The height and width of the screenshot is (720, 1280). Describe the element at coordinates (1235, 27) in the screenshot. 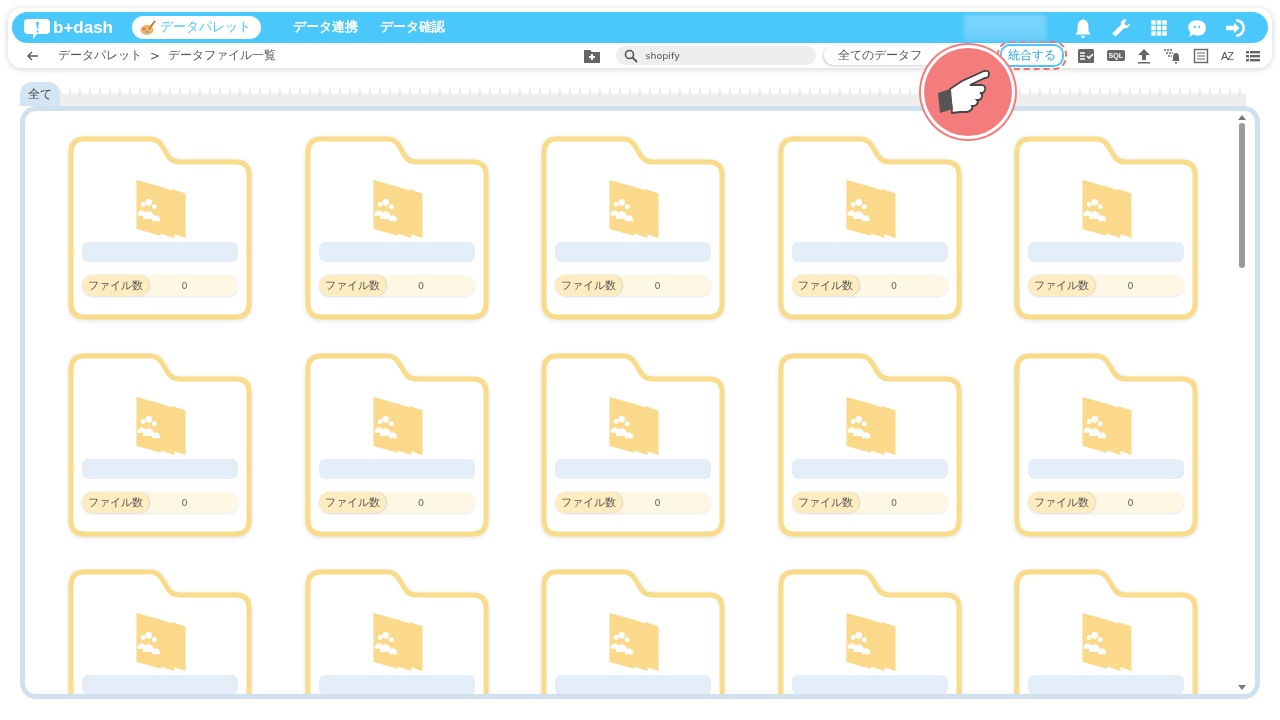

I see `logout-icon` at that location.